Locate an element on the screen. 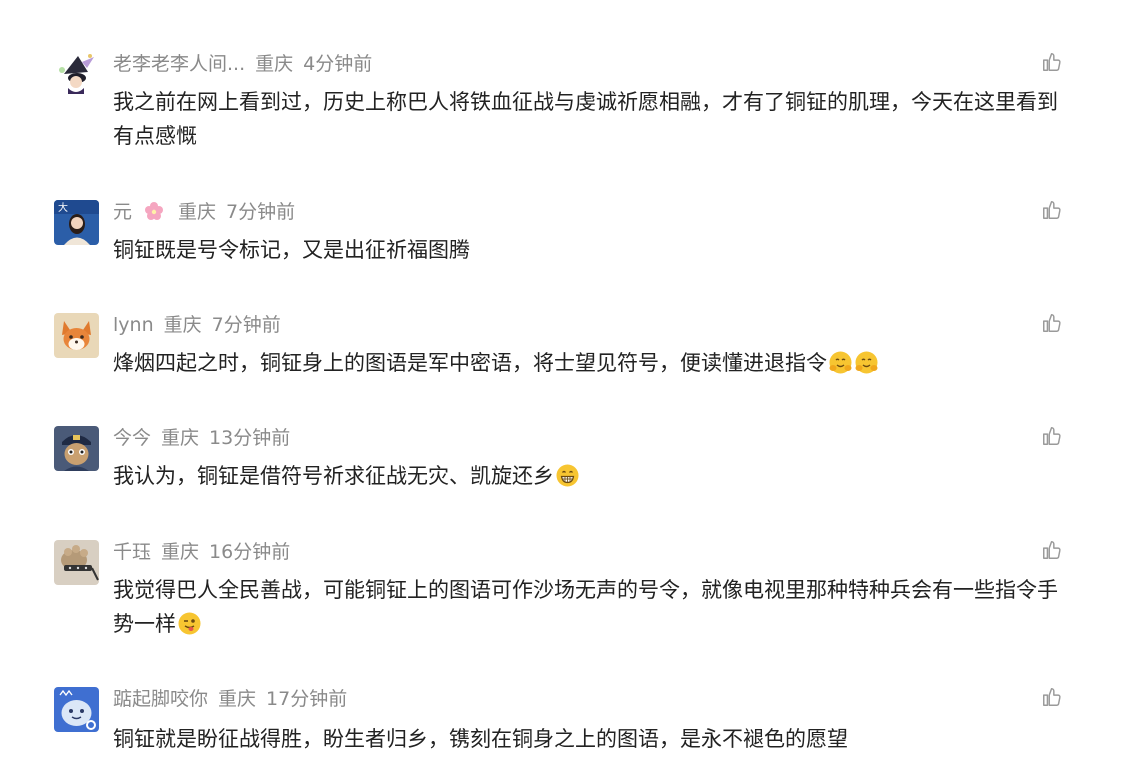 This screenshot has width=1137, height=783. svg-text: 大 is located at coordinates (63, 207).